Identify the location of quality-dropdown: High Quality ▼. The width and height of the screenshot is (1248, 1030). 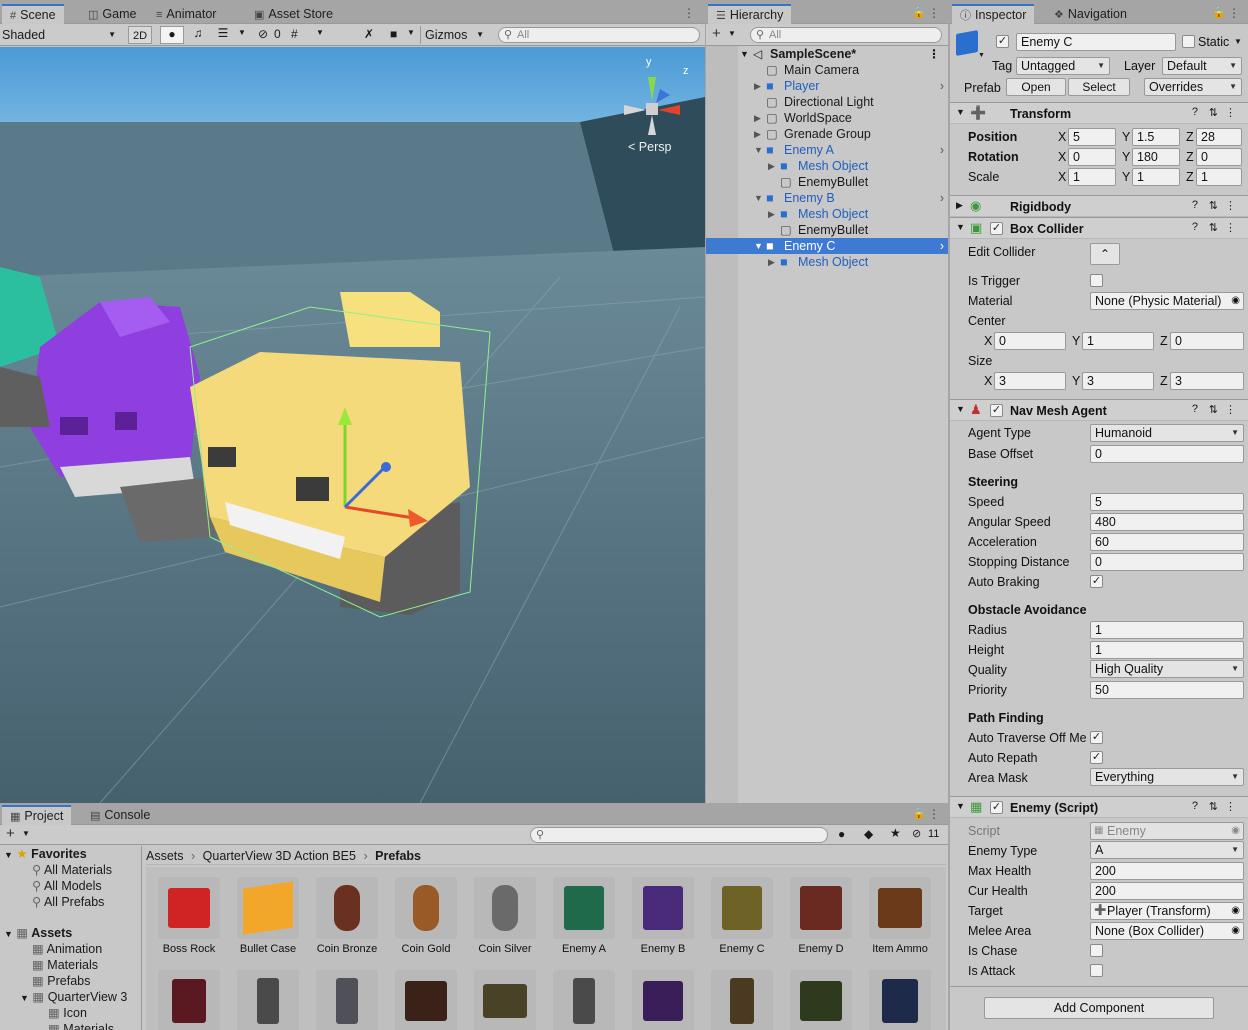
(1167, 669).